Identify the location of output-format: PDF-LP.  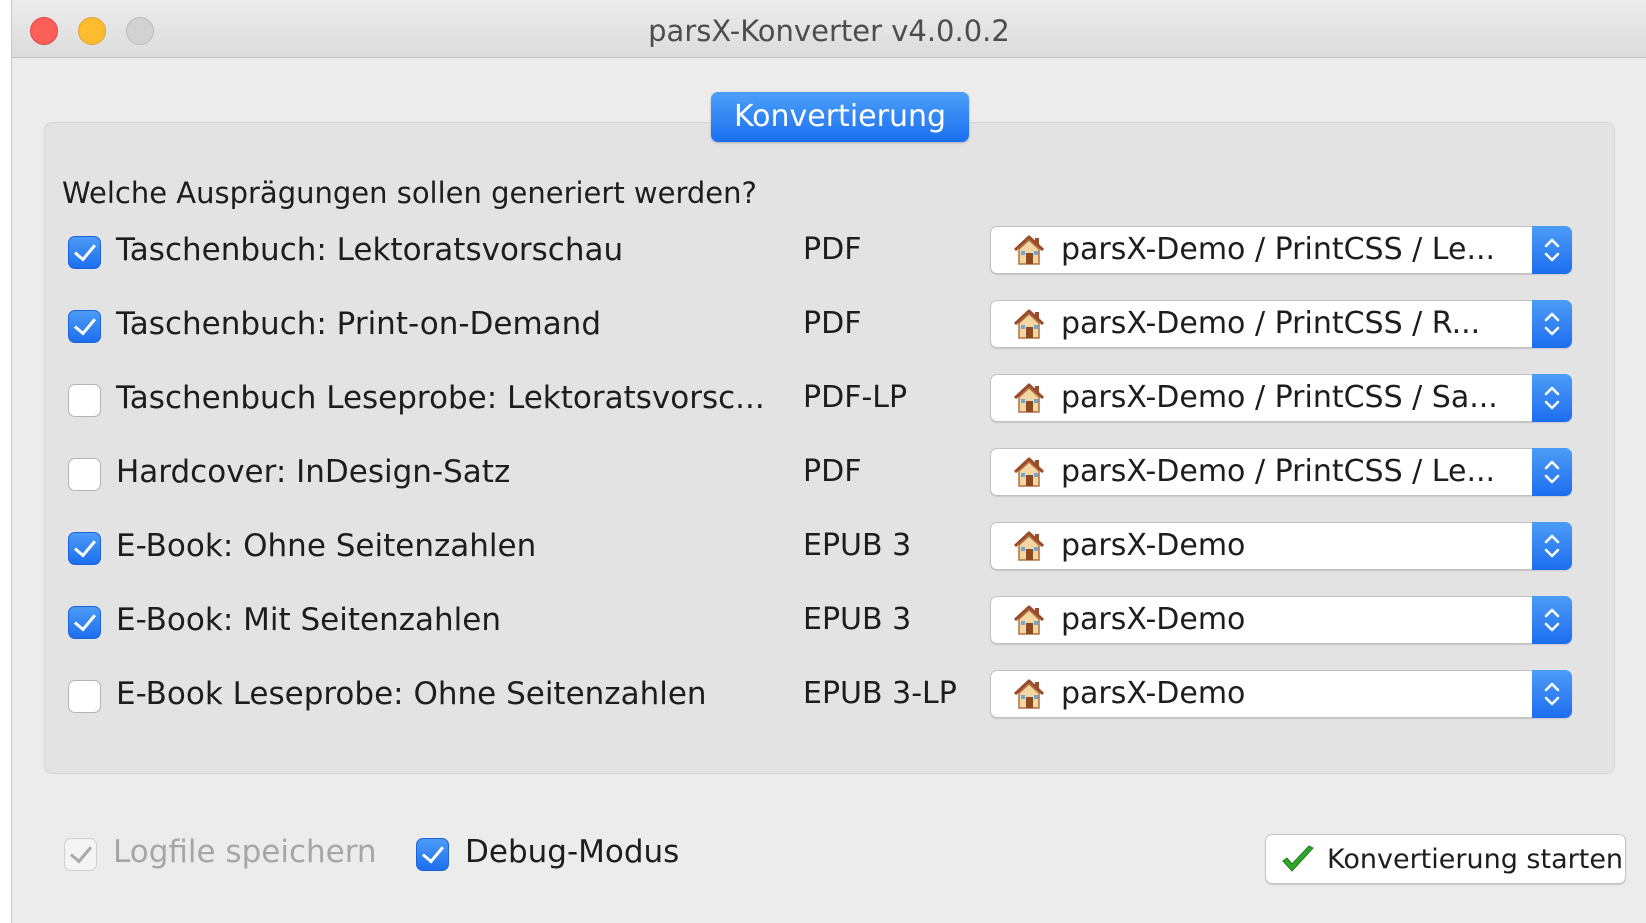
(855, 397).